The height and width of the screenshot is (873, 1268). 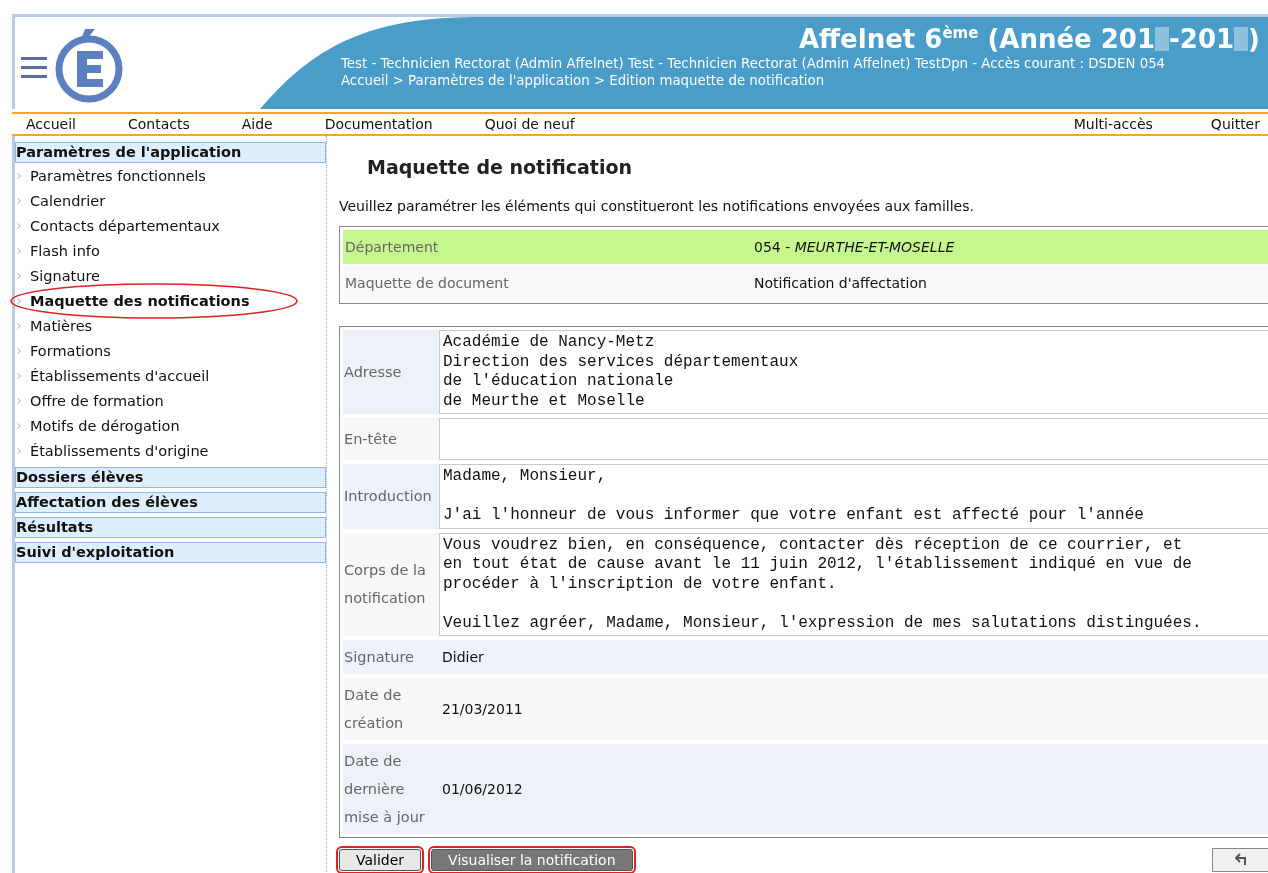 What do you see at coordinates (373, 372) in the screenshot?
I see `field-label: Adresse` at bounding box center [373, 372].